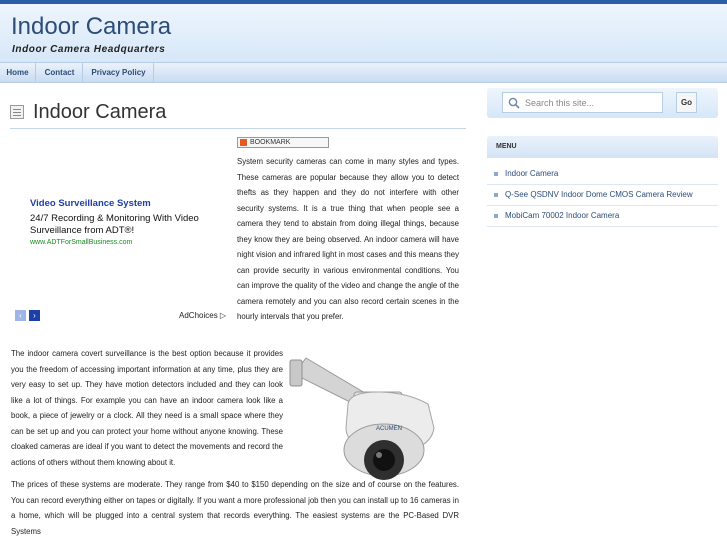  What do you see at coordinates (100, 112) in the screenshot?
I see `post-title: Indoor Camera` at bounding box center [100, 112].